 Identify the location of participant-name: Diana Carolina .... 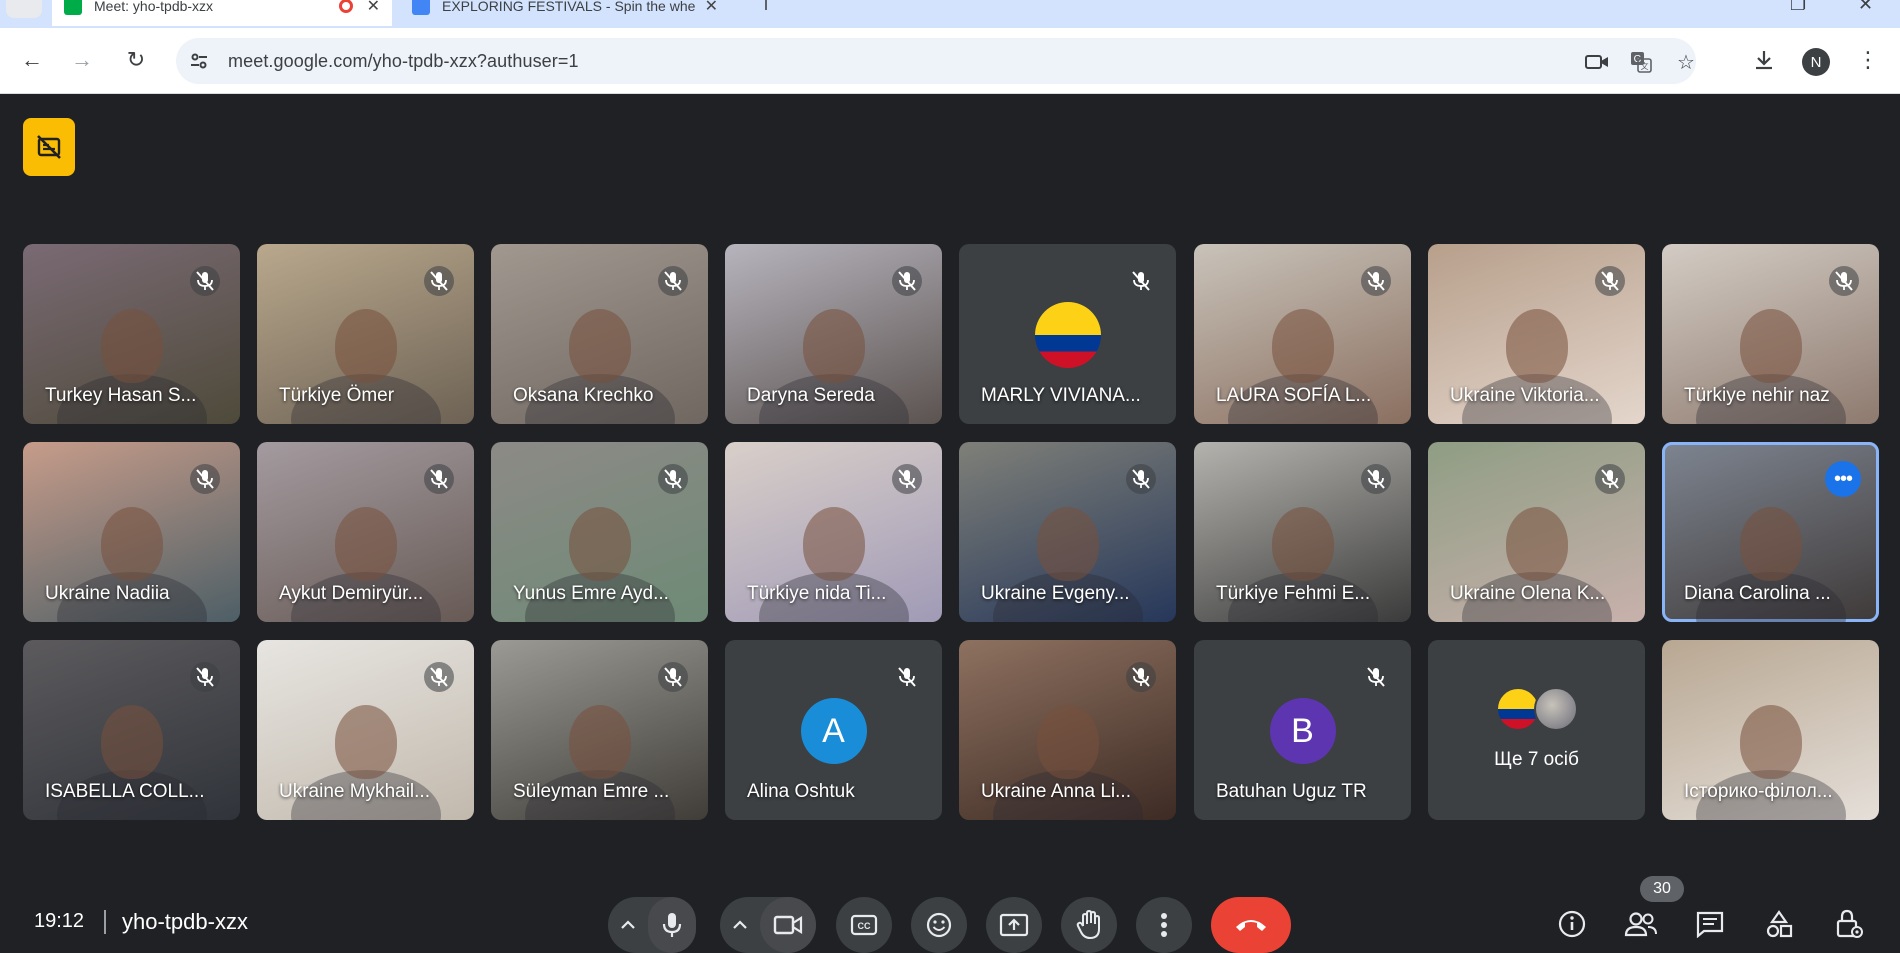
(1757, 593).